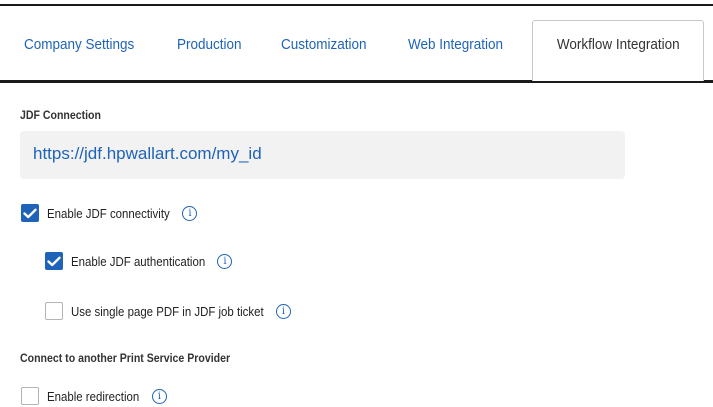 The image size is (713, 407). I want to click on enable-jdf-authentication-checkbox, so click(54, 261).